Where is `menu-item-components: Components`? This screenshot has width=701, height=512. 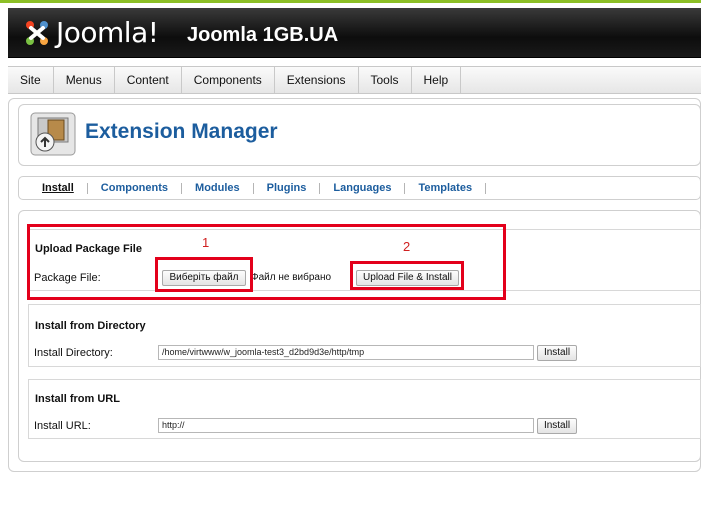
menu-item-components: Components is located at coordinates (228, 80).